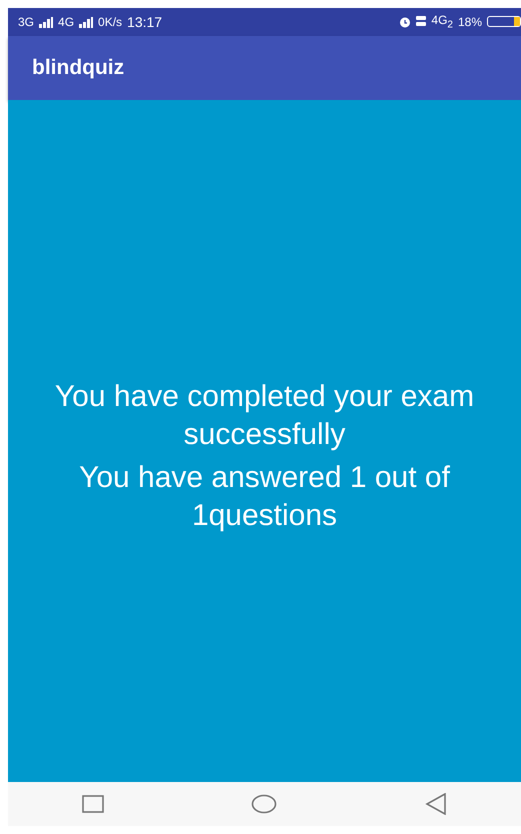 This screenshot has height=834, width=521. Describe the element at coordinates (470, 21) in the screenshot. I see `battery-label: 18%` at that location.